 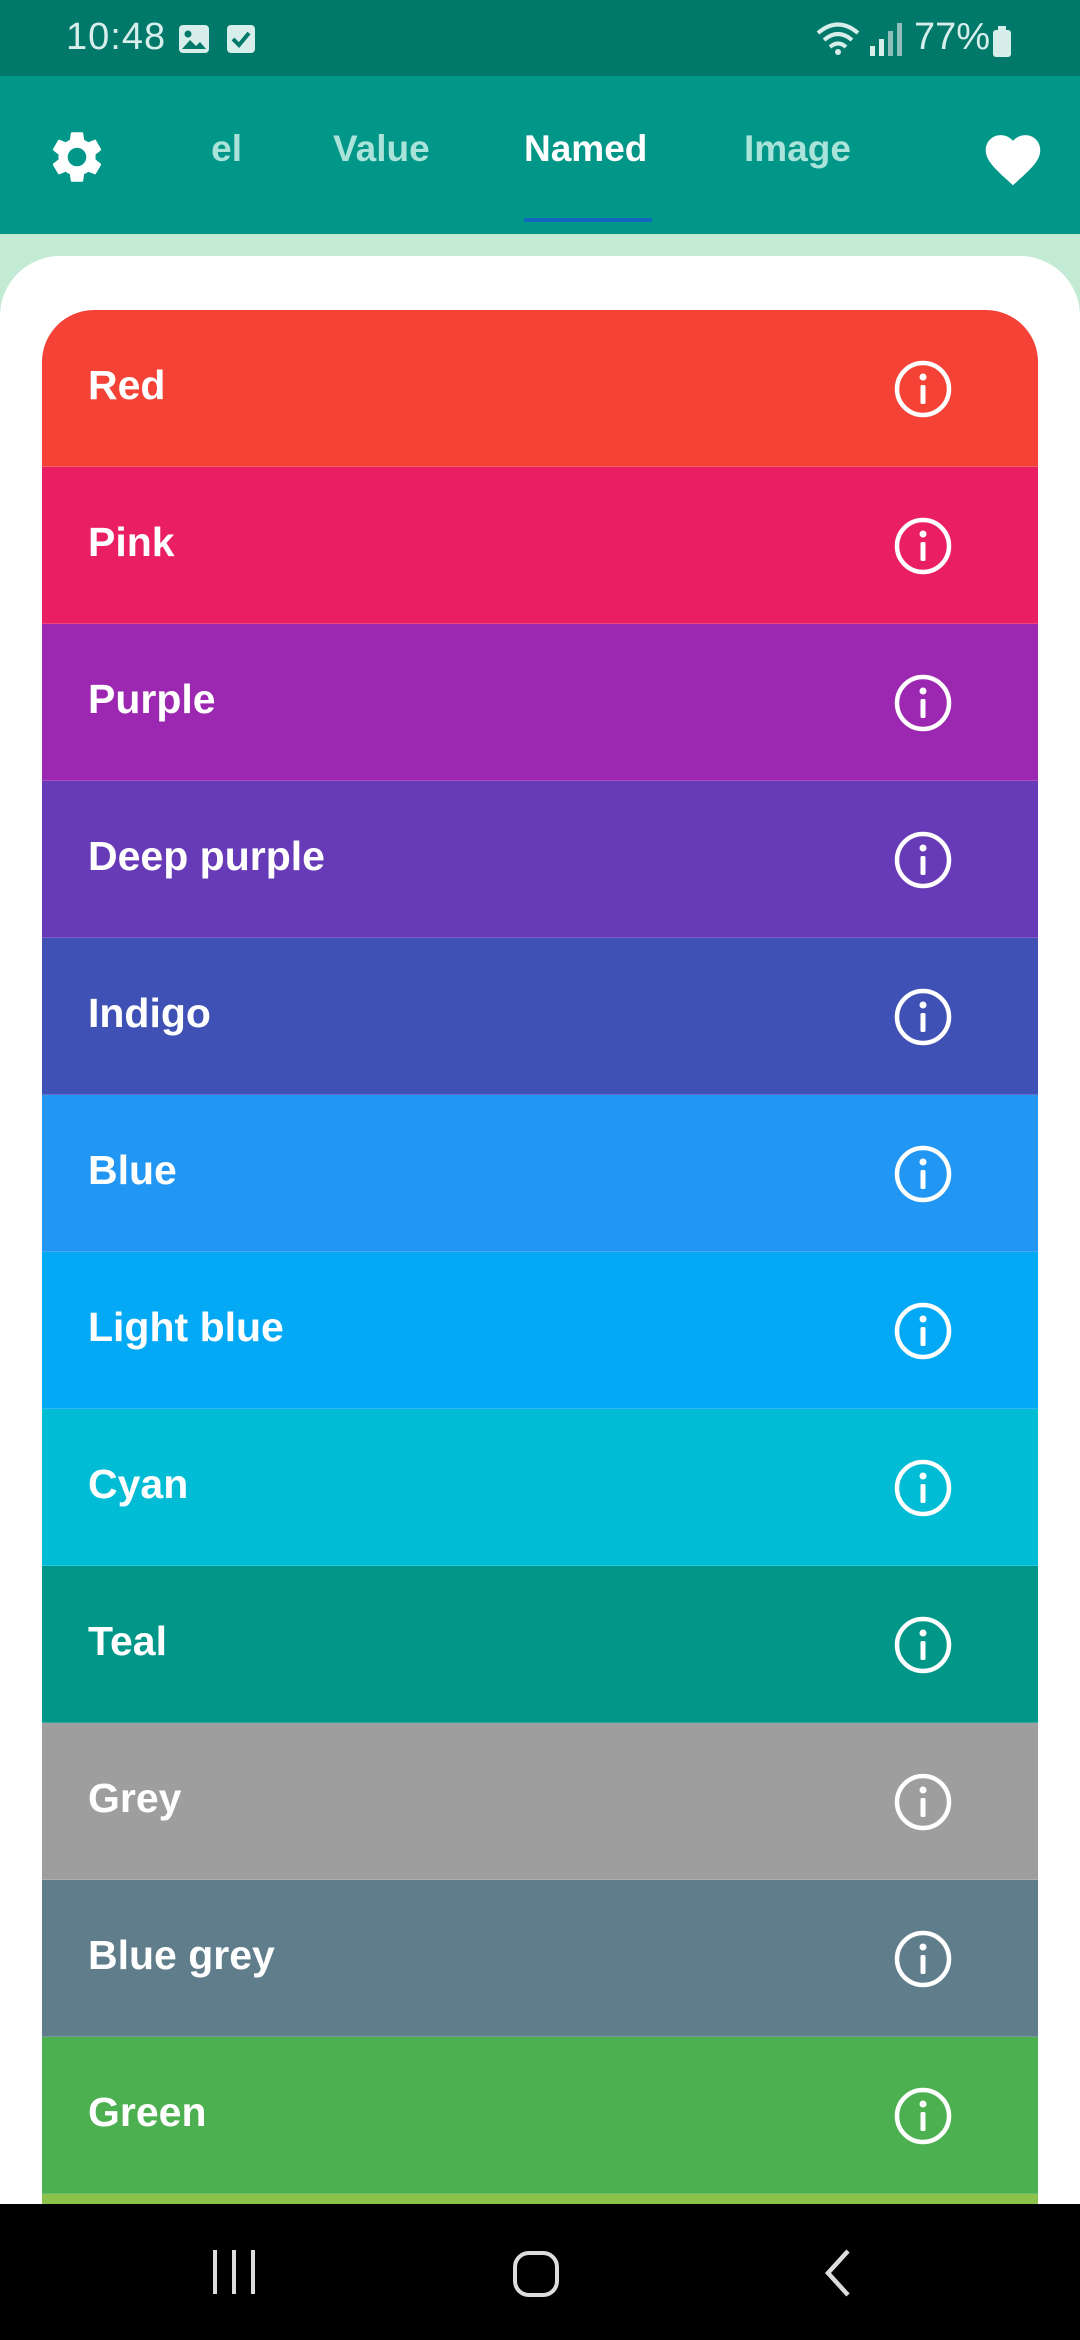 I want to click on color-item, so click(x=540, y=2199).